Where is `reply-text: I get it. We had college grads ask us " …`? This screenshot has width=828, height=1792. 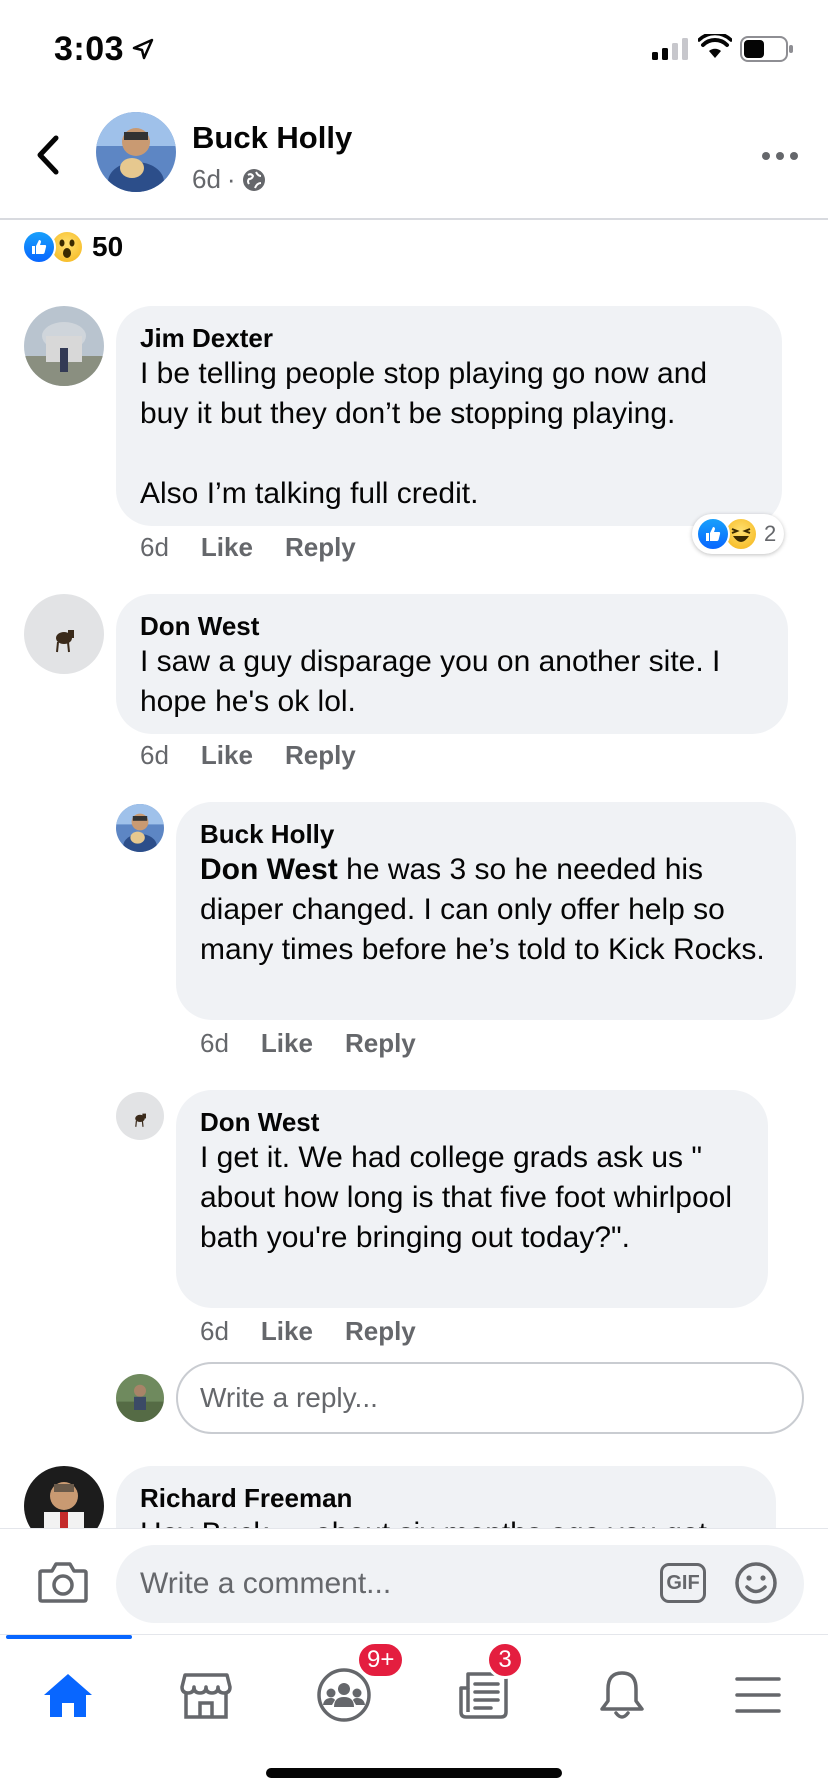 reply-text: I get it. We had college grads ask us " … is located at coordinates (470, 1197).